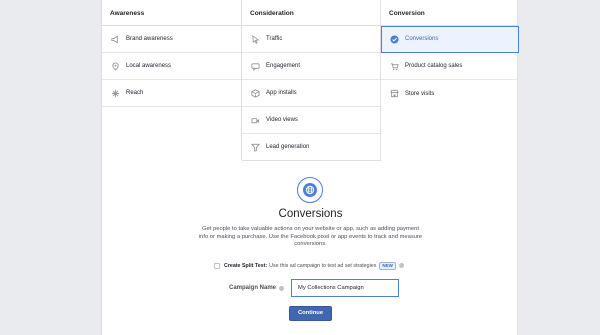  I want to click on objective-label: Lead generation, so click(288, 147).